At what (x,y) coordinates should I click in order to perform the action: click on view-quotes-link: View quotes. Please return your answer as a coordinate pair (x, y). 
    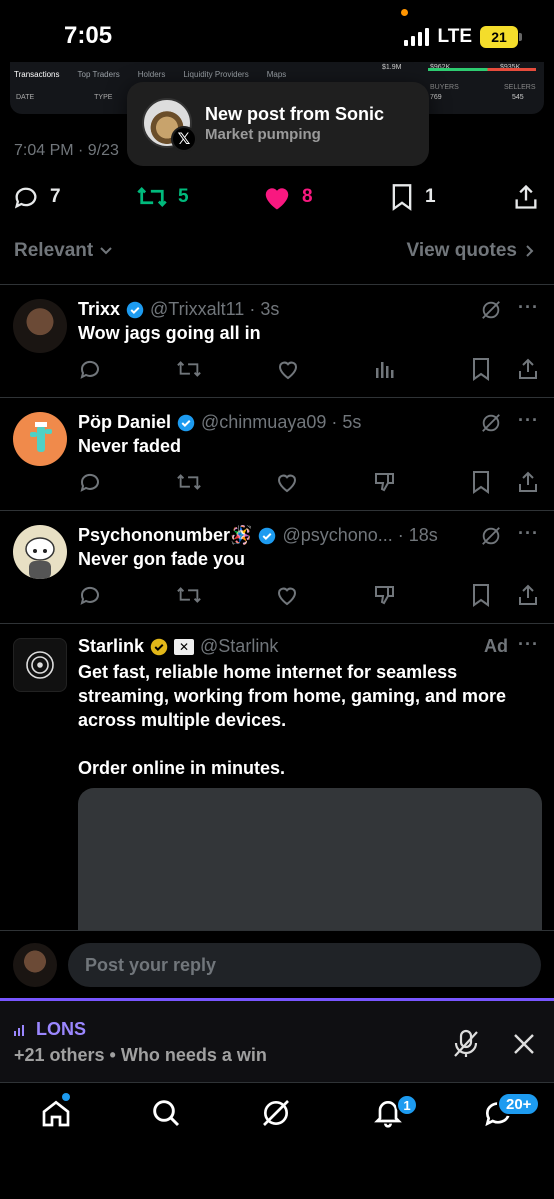
    Looking at the image, I should click on (470, 251).